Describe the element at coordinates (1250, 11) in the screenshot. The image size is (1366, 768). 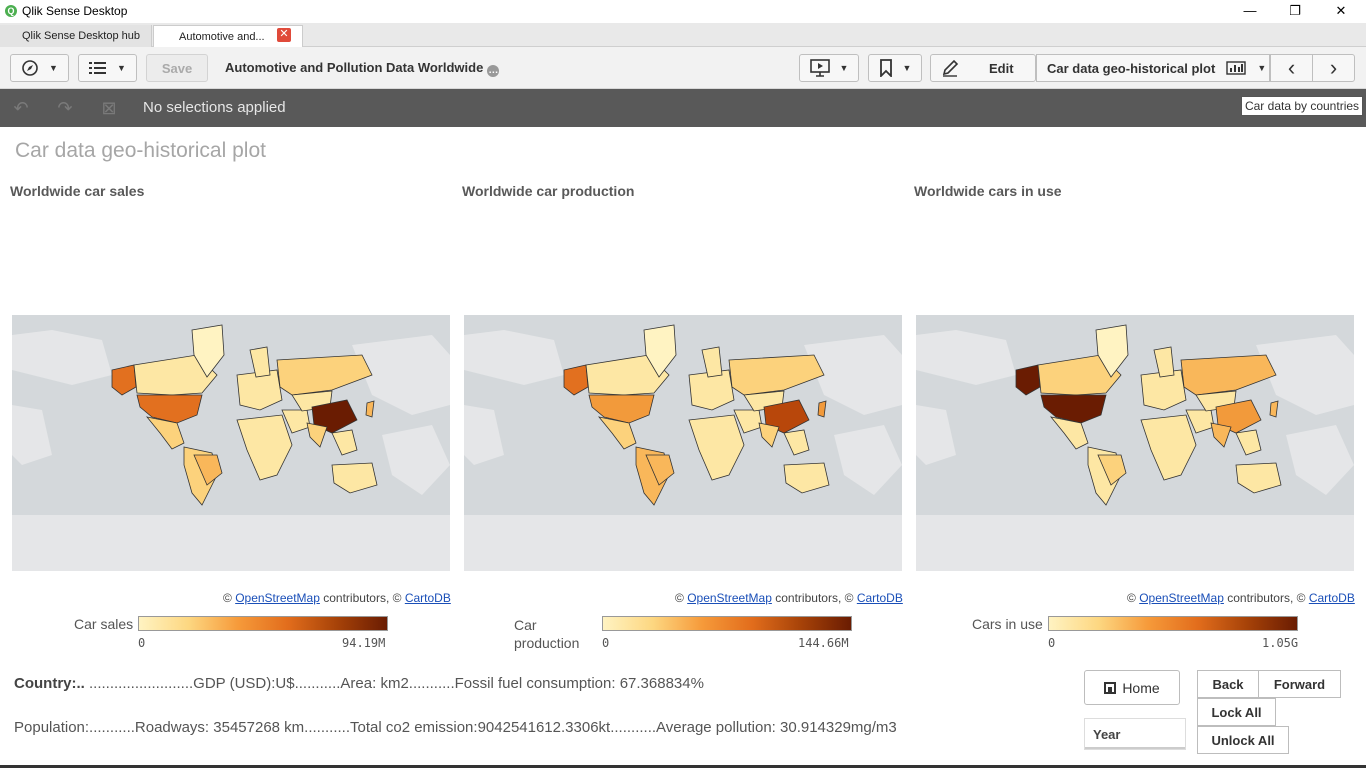
I see `minimize-button: —` at that location.